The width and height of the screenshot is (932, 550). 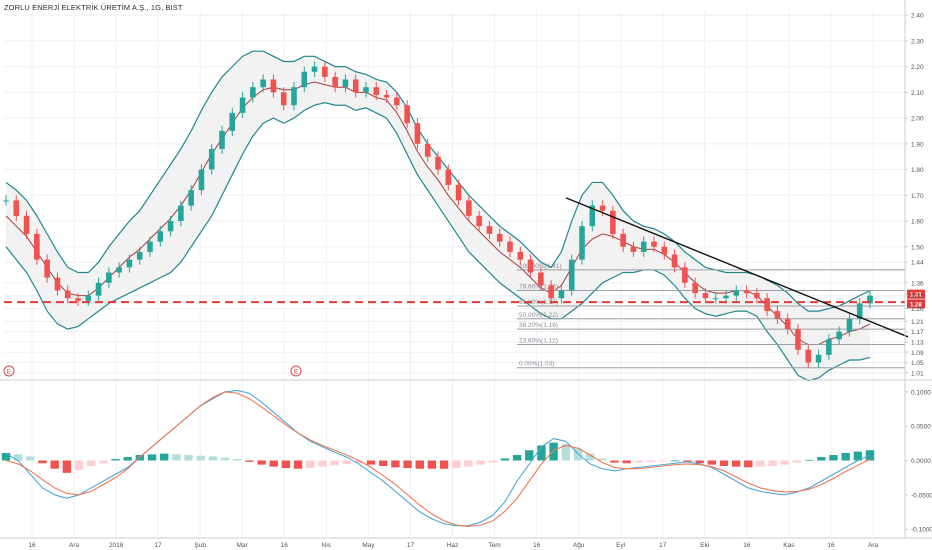 I want to click on macd-y-tick-label: 0.0500, so click(x=921, y=427).